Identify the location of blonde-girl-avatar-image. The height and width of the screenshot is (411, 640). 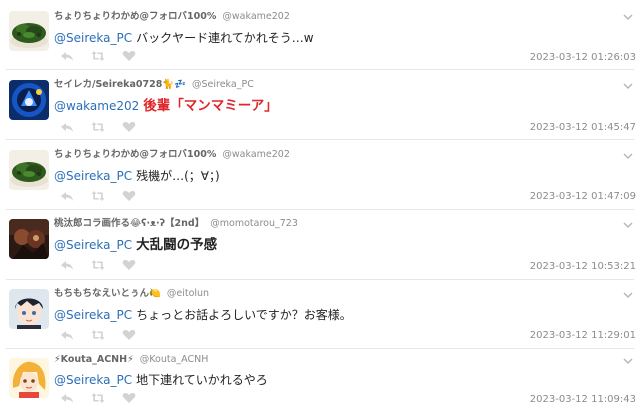
(29, 378).